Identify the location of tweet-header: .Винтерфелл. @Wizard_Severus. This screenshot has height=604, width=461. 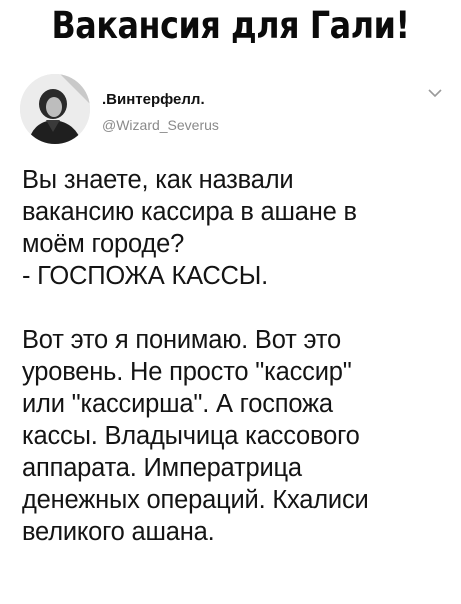
(235, 110).